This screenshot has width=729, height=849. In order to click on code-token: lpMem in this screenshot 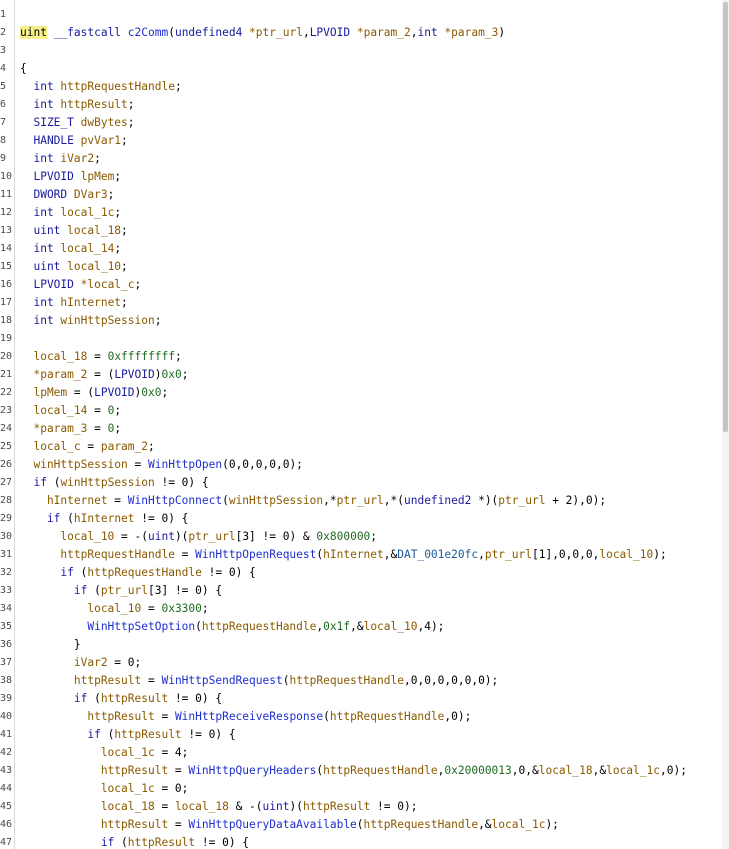, I will do `click(98, 176)`.